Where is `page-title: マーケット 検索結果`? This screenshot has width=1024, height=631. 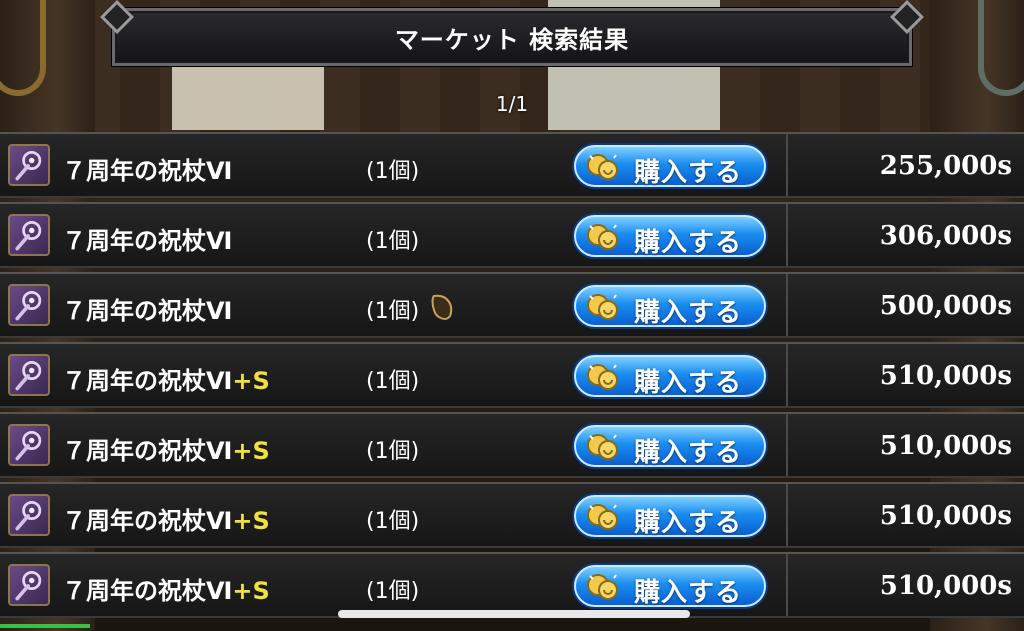
page-title: マーケット 検索結果 is located at coordinates (512, 39).